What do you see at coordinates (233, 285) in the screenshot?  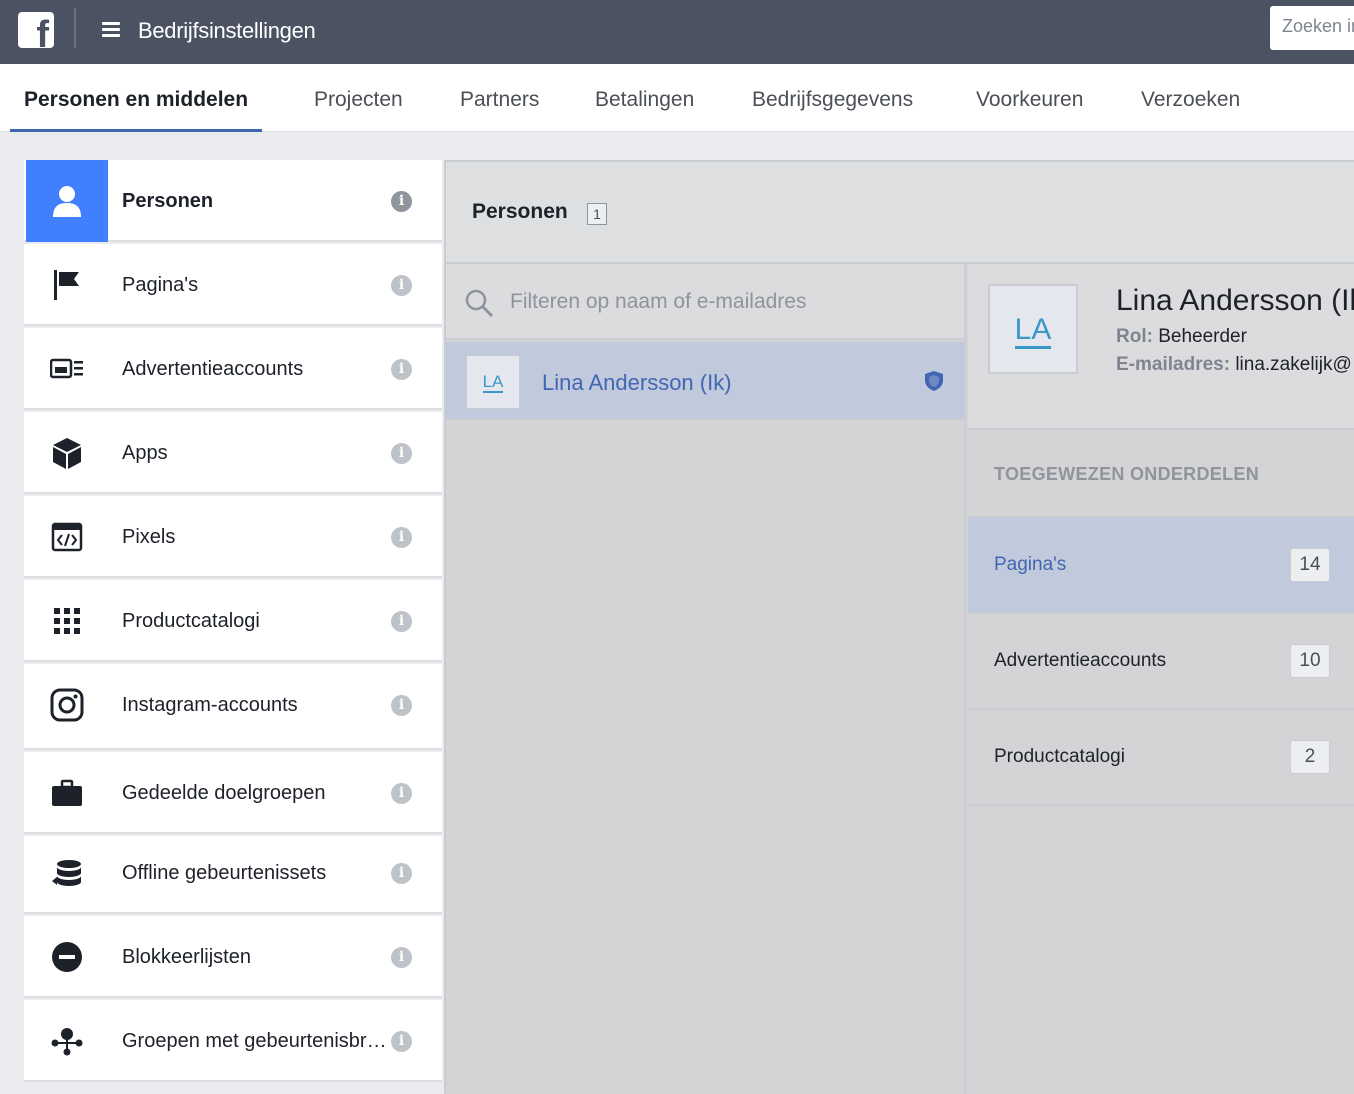 I see `sidebar-item-paginas: Pagina's i` at bounding box center [233, 285].